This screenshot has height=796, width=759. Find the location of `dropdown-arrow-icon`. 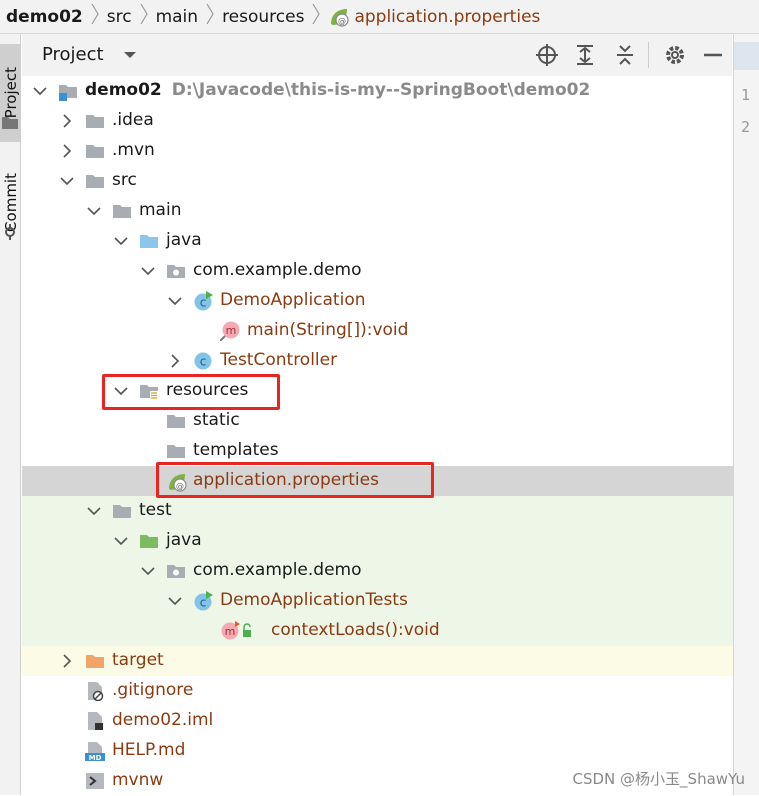

dropdown-arrow-icon is located at coordinates (130, 55).